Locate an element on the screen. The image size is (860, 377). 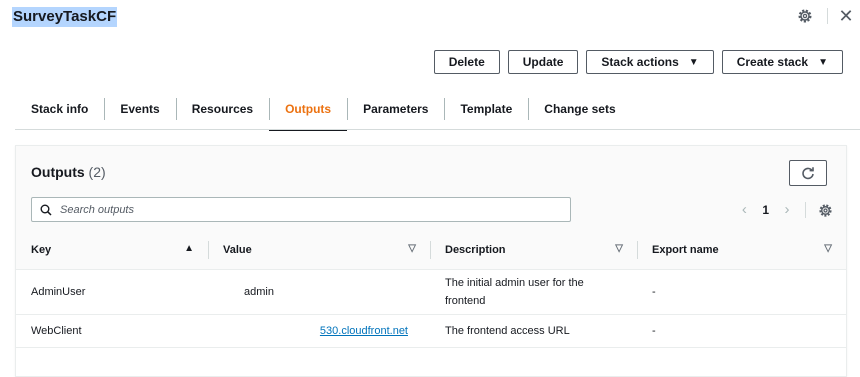
outputs-title: Outputs (2) is located at coordinates (68, 172).